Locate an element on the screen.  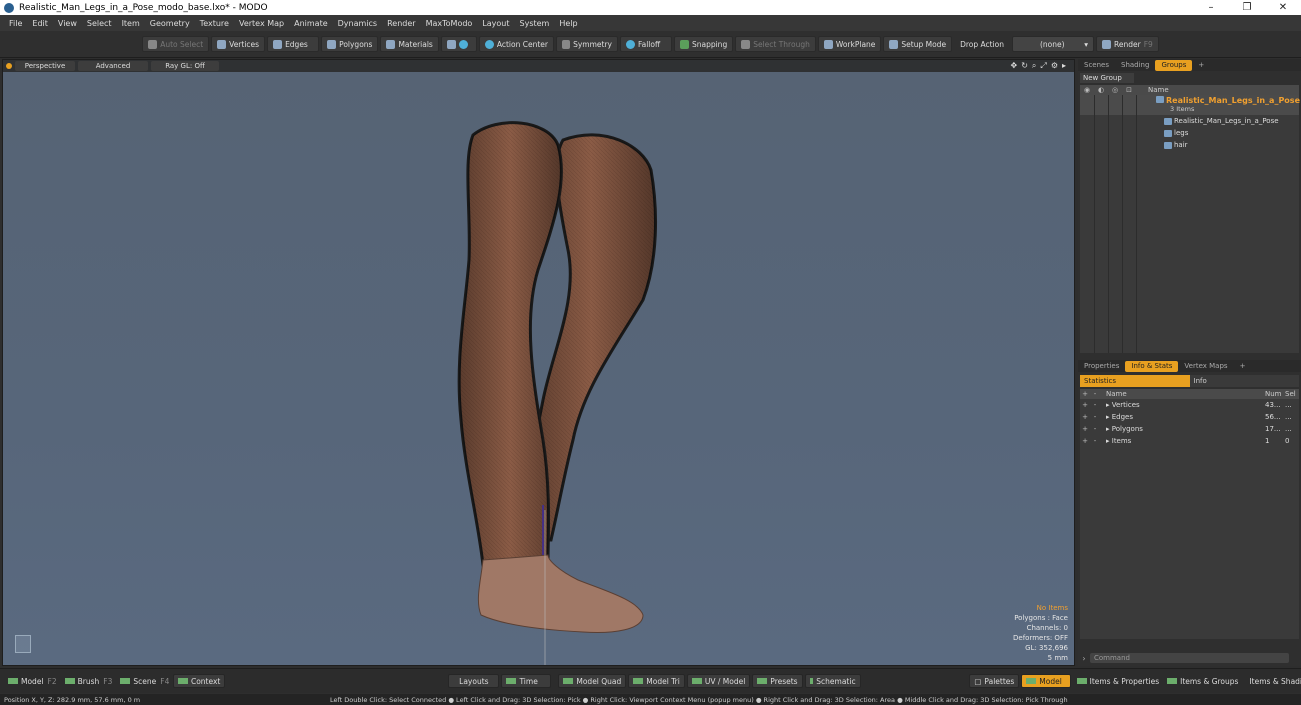
items-properties-tab: Items & Properties is located at coordinates (1118, 681).